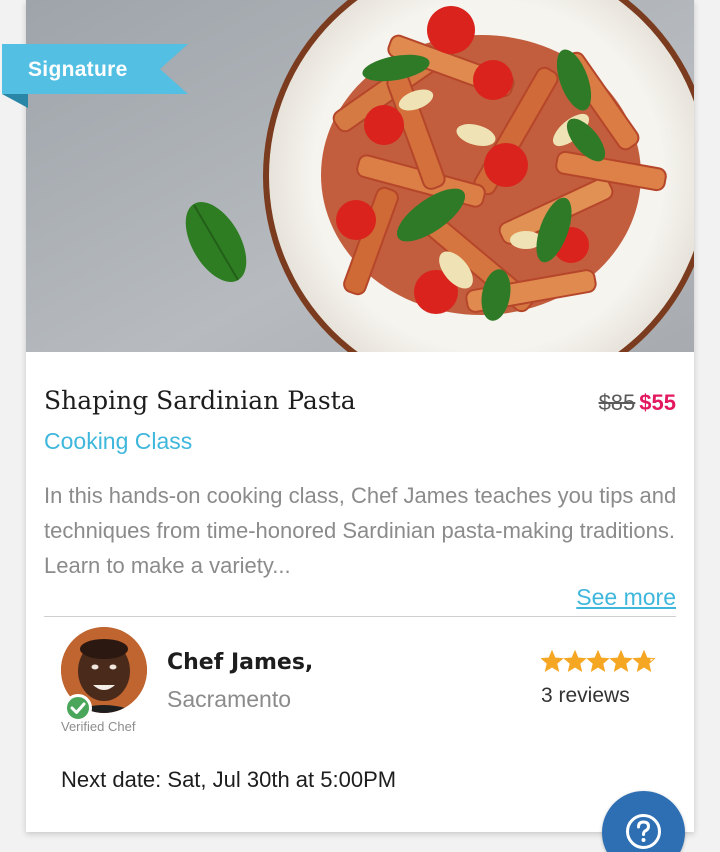 This screenshot has width=720, height=852. What do you see at coordinates (360, 616) in the screenshot?
I see `divider` at bounding box center [360, 616].